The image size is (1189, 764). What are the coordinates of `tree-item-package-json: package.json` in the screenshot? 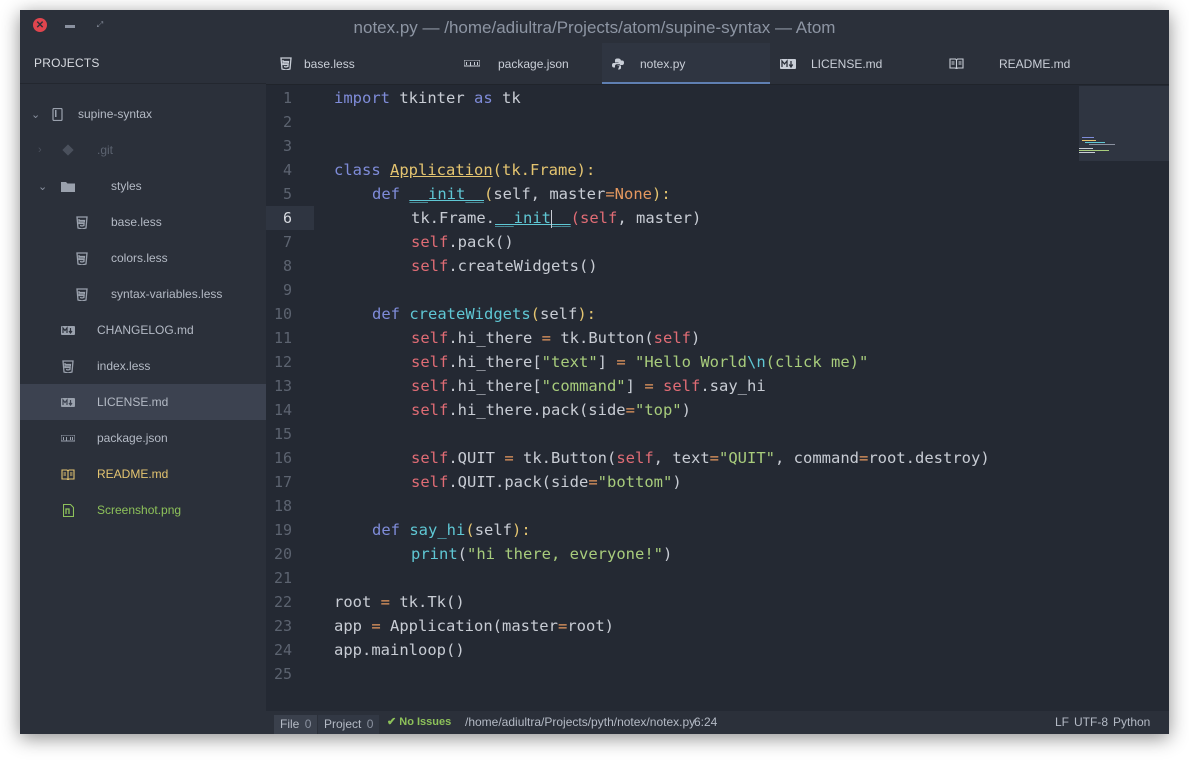 It's located at (143, 438).